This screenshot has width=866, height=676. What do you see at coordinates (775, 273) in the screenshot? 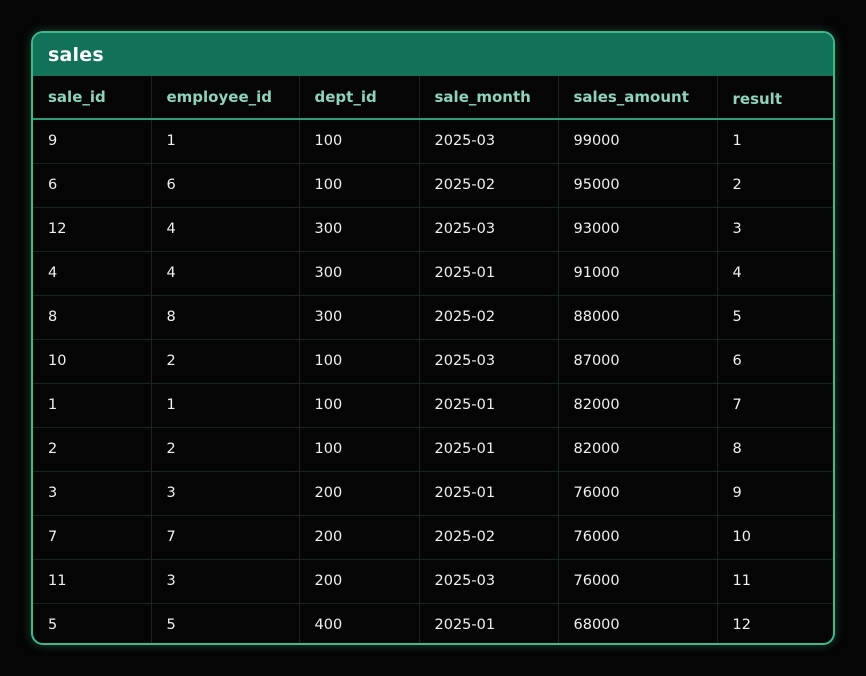
I see `result-cell: 4` at bounding box center [775, 273].